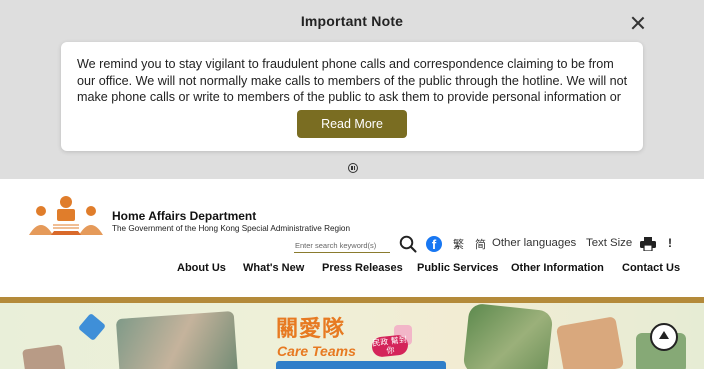 The height and width of the screenshot is (369, 704). Describe the element at coordinates (651, 268) in the screenshot. I see `nav-contact-us: Contact Us` at that location.